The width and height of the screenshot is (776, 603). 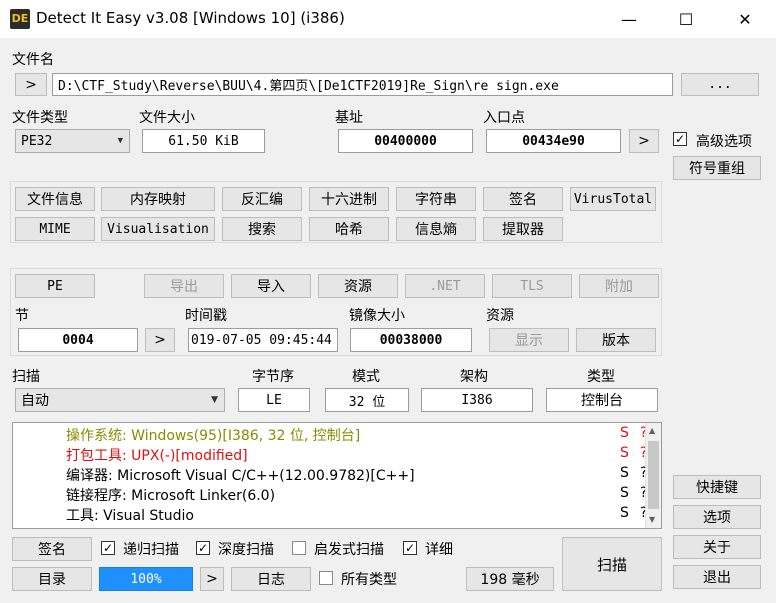 I want to click on result-text: 工具: Visual Studio, so click(x=130, y=516).